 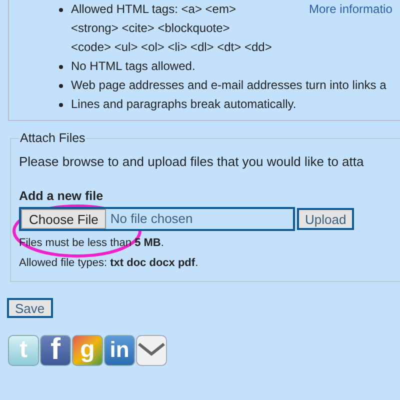 What do you see at coordinates (171, 47) in the screenshot?
I see `tip-text: <code> <ul> <ol> <li> <dl> <dt> <dd>` at bounding box center [171, 47].